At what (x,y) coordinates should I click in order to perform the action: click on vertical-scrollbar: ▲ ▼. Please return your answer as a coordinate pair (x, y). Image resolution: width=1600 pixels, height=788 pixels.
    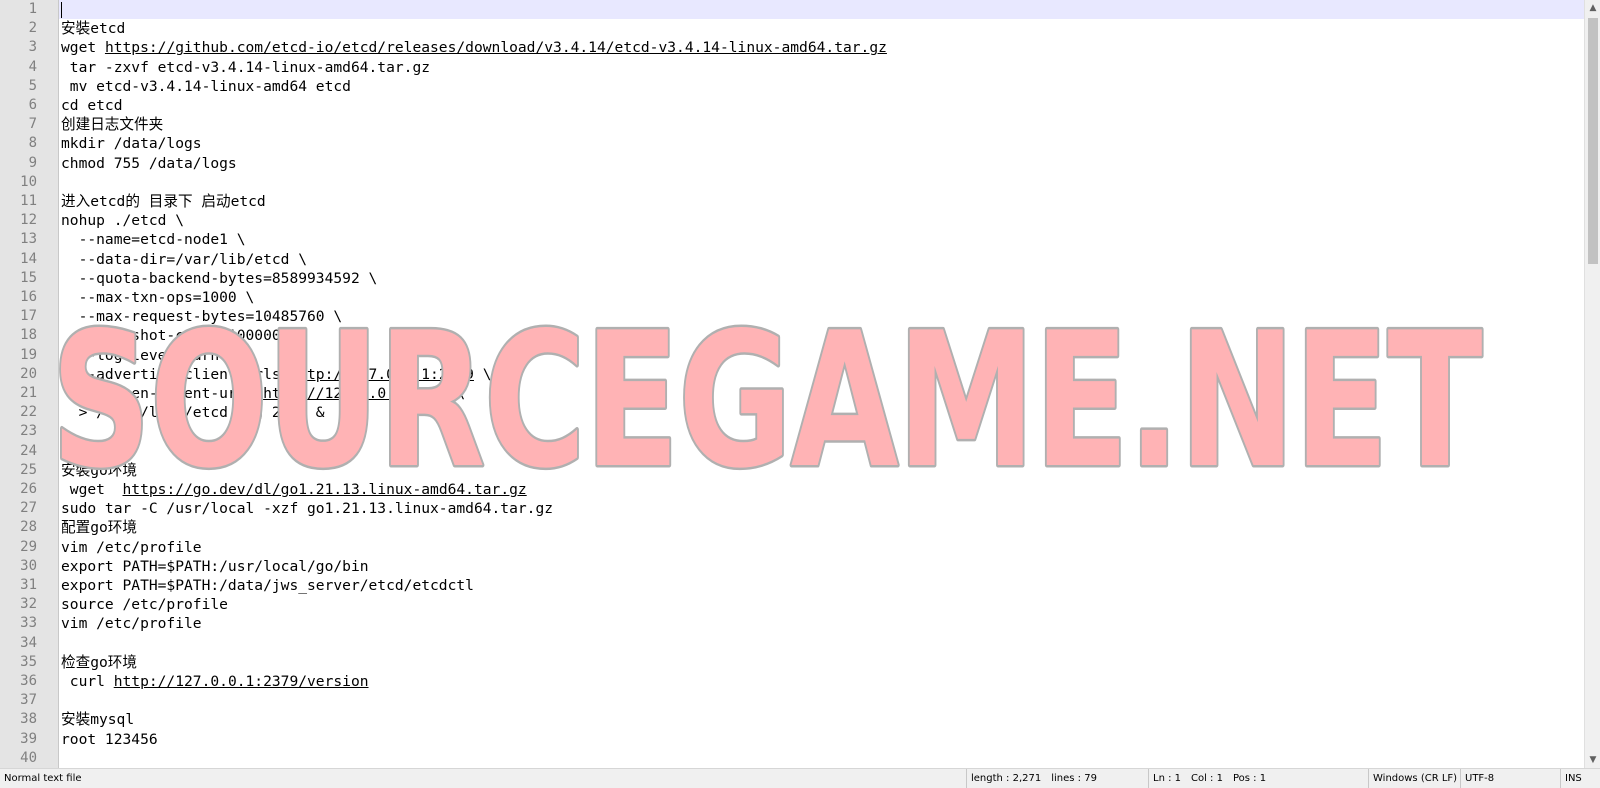
    Looking at the image, I should click on (1592, 384).